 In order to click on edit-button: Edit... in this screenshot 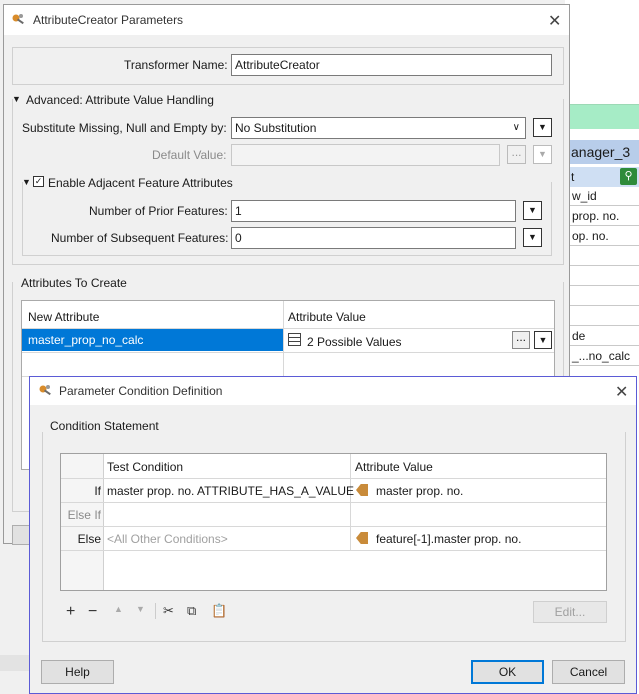, I will do `click(570, 612)`.